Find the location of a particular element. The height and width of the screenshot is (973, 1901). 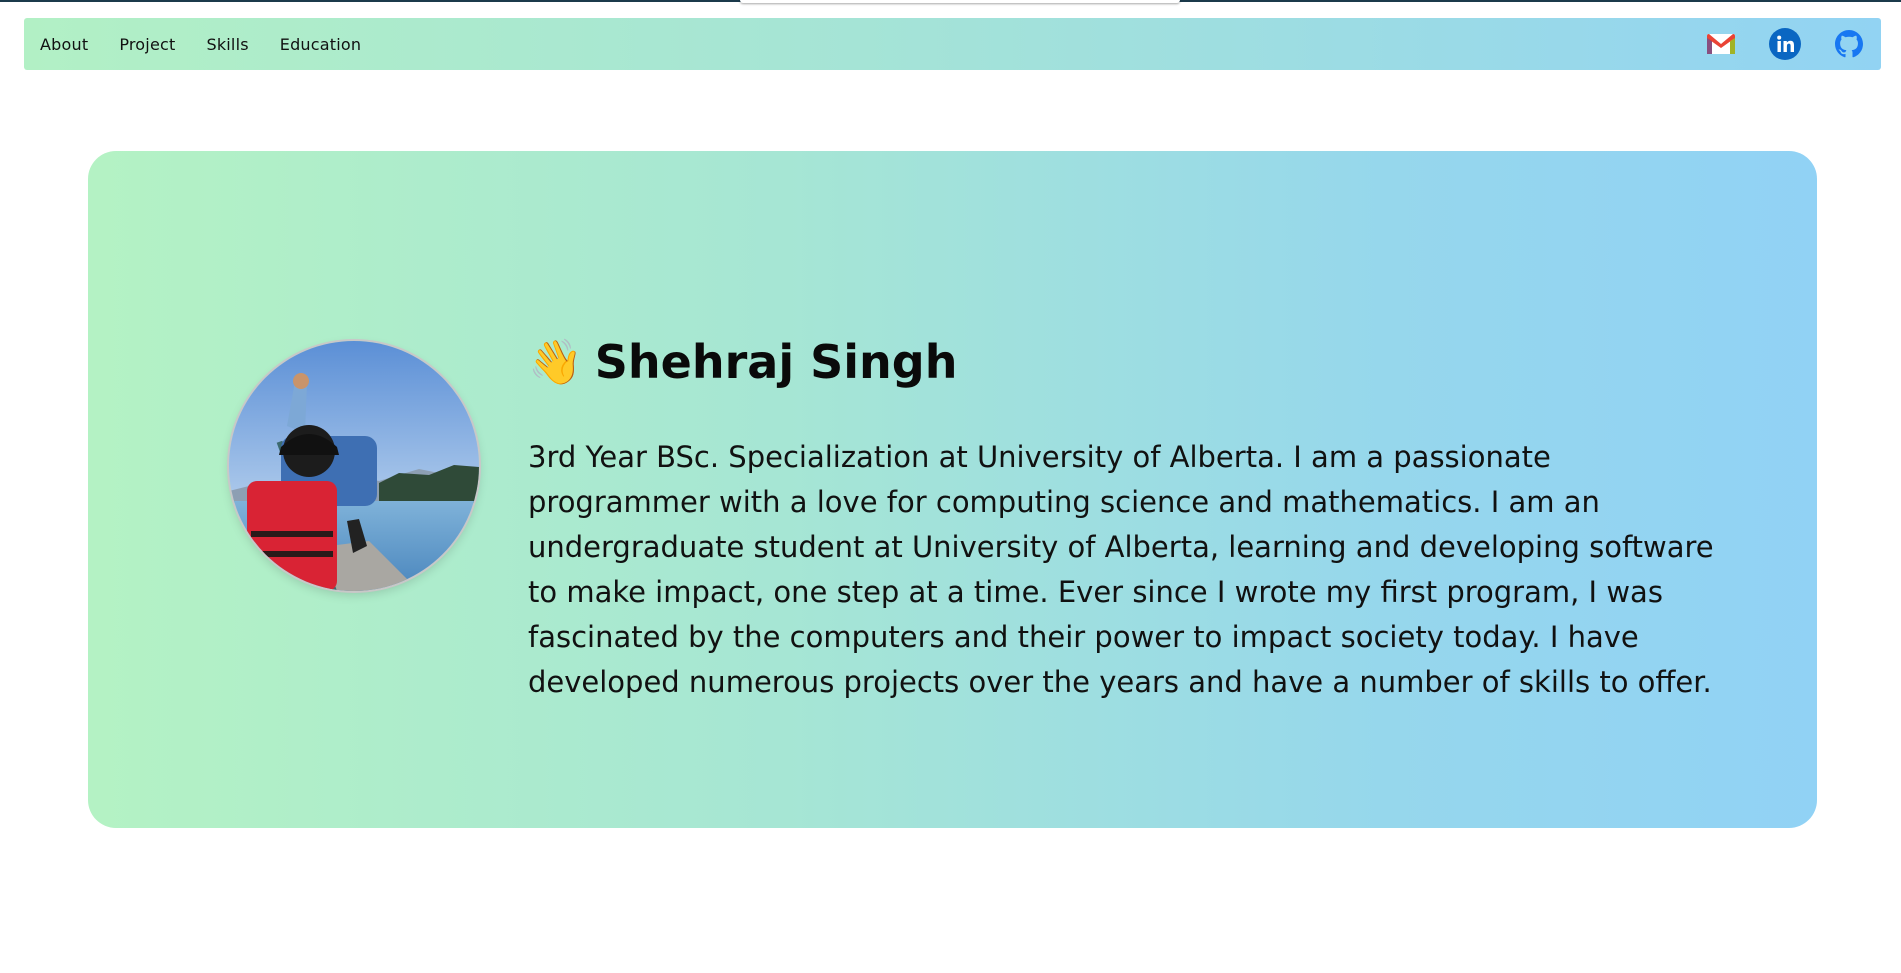

nav-link-project: Project is located at coordinates (147, 44).